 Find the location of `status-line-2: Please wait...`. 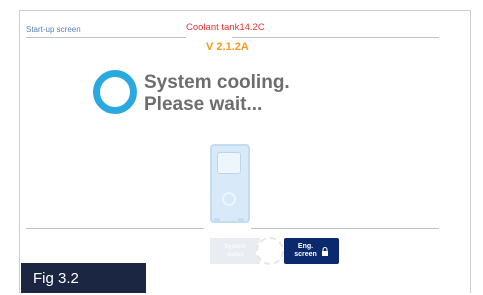

status-line-2: Please wait... is located at coordinates (203, 104).